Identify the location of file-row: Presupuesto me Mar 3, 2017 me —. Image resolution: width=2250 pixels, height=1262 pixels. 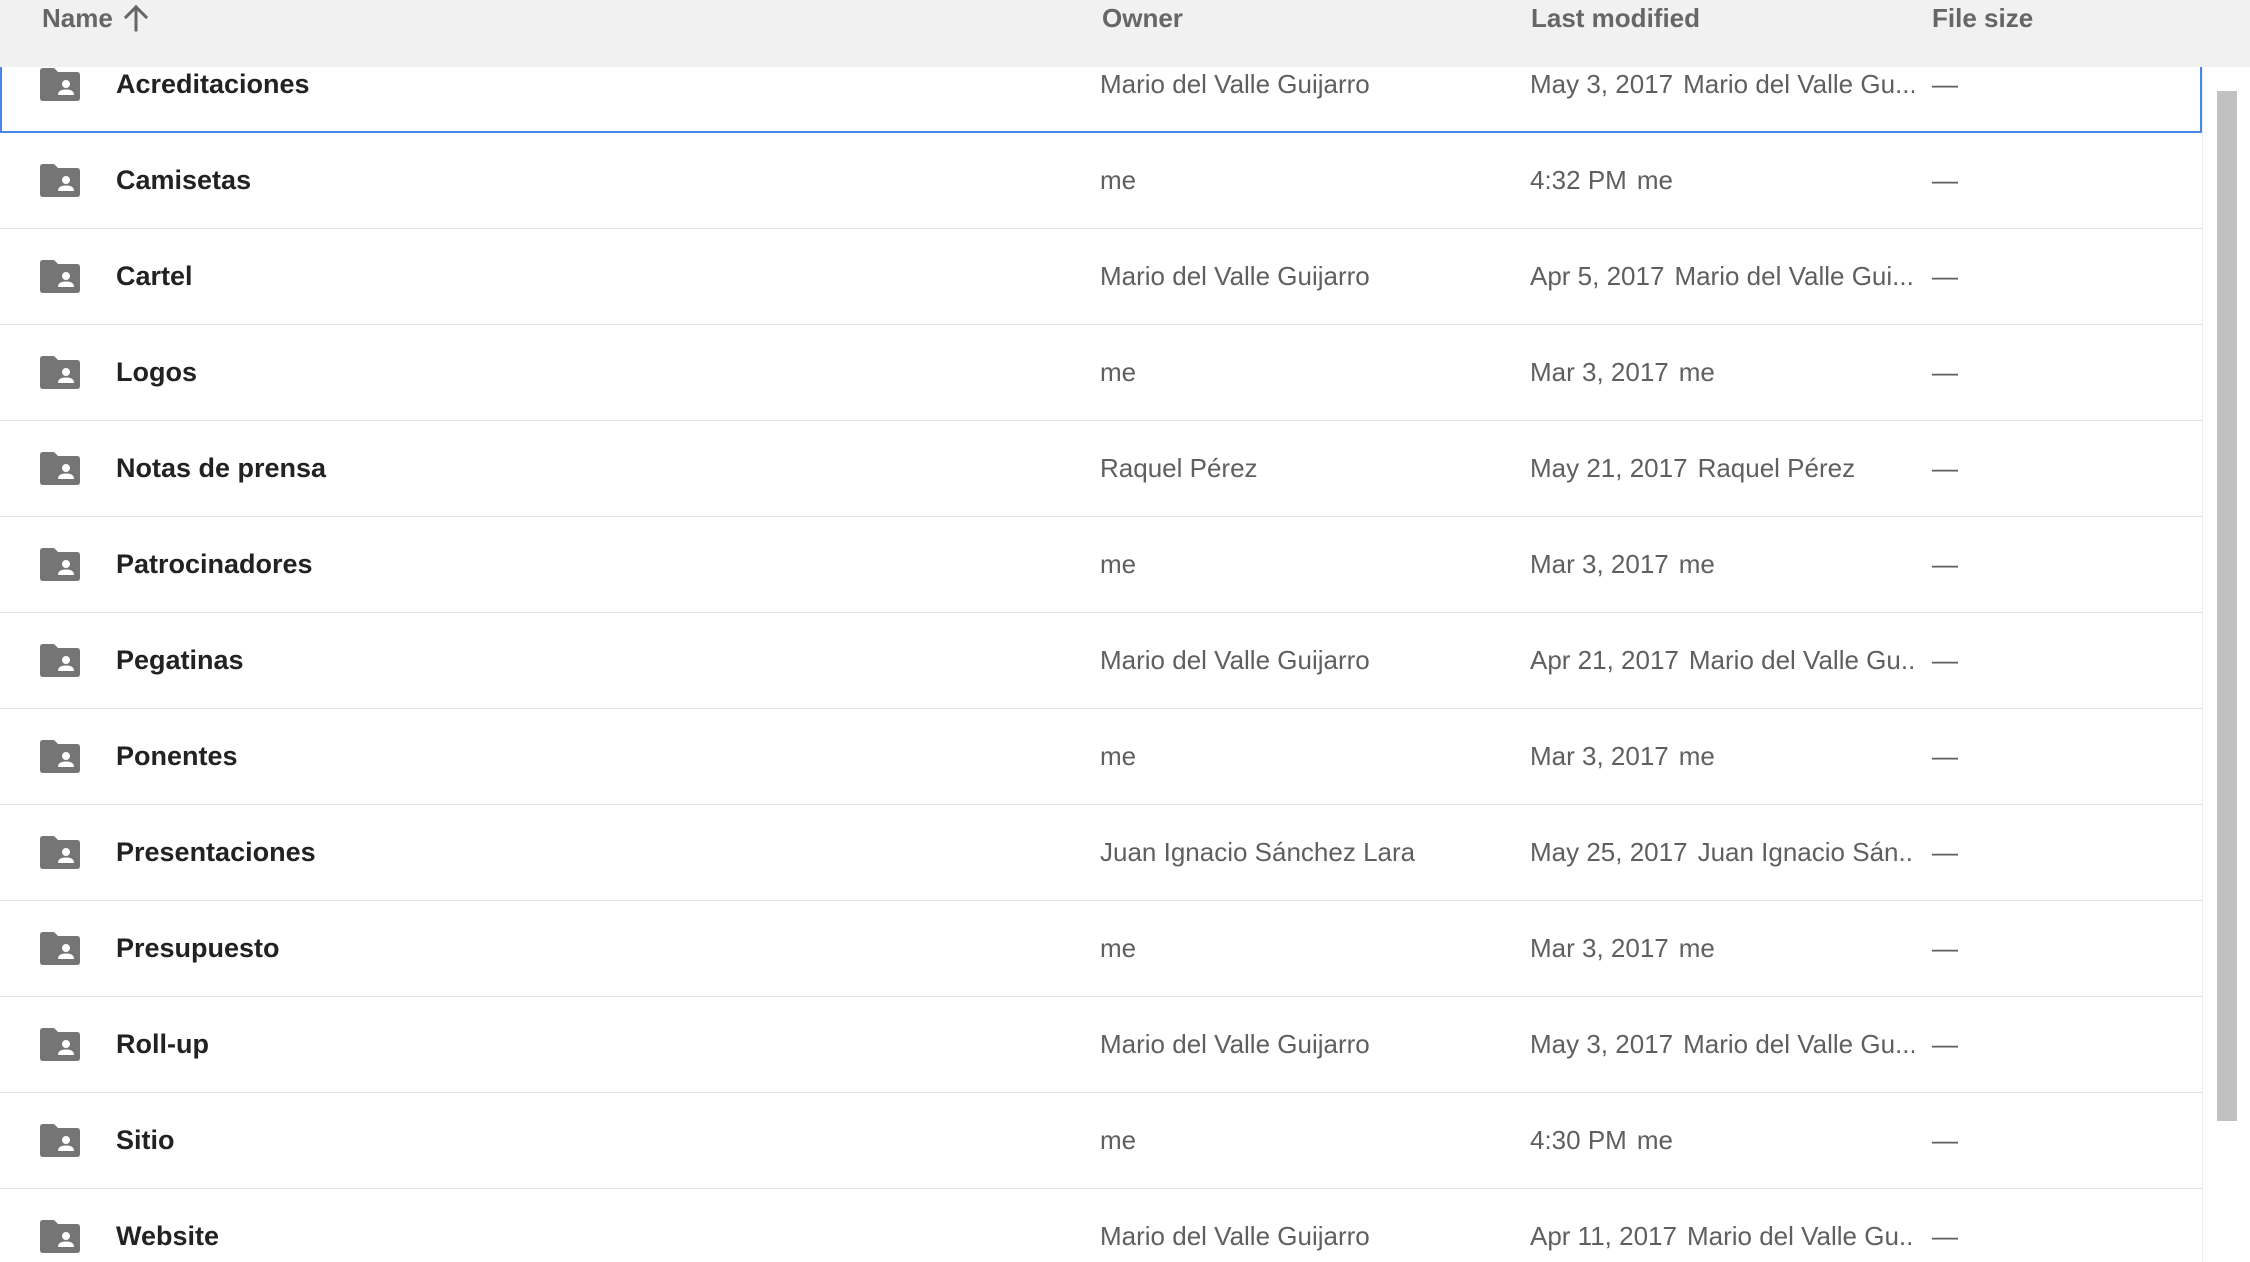
(1101, 949).